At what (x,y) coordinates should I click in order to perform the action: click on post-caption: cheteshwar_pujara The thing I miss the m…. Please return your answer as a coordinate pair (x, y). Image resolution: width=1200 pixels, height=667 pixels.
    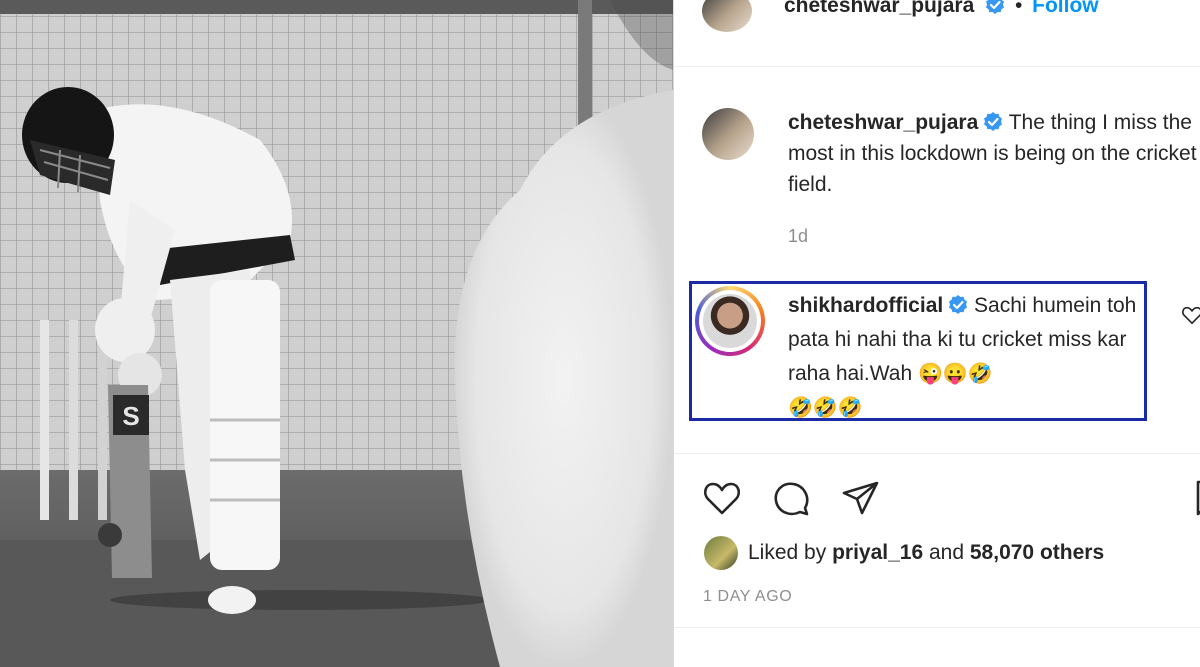
    Looking at the image, I should click on (993, 153).